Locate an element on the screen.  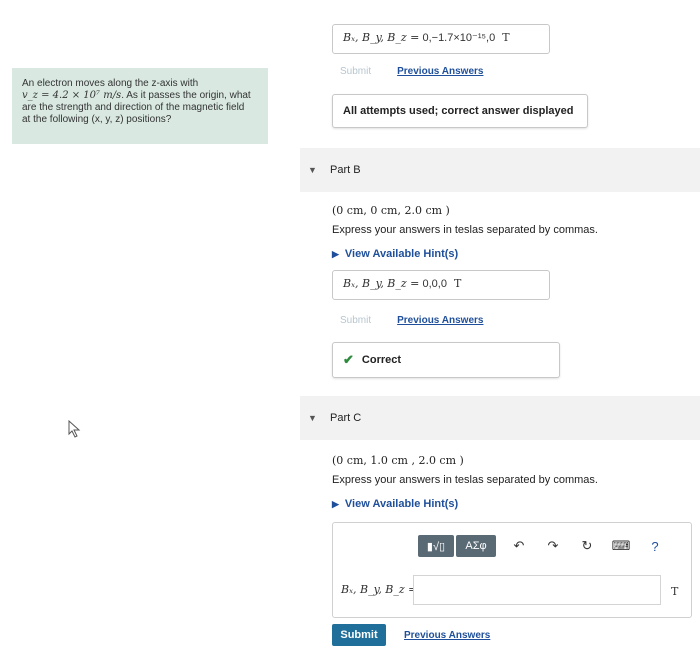
part-a-submit-button: Submit is located at coordinates (355, 71).